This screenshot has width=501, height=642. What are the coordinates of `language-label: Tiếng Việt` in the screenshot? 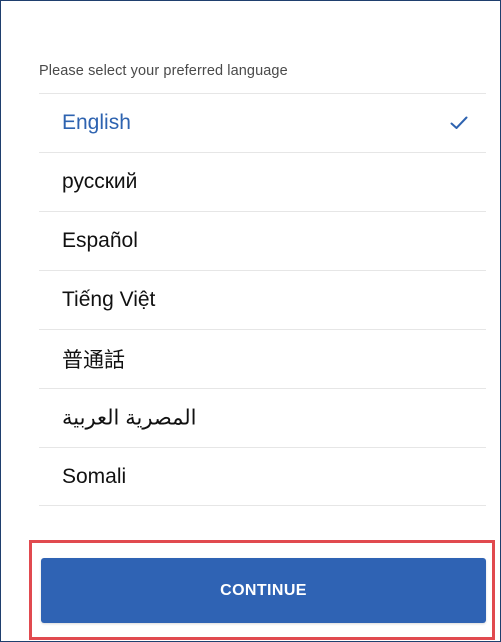 It's located at (109, 299).